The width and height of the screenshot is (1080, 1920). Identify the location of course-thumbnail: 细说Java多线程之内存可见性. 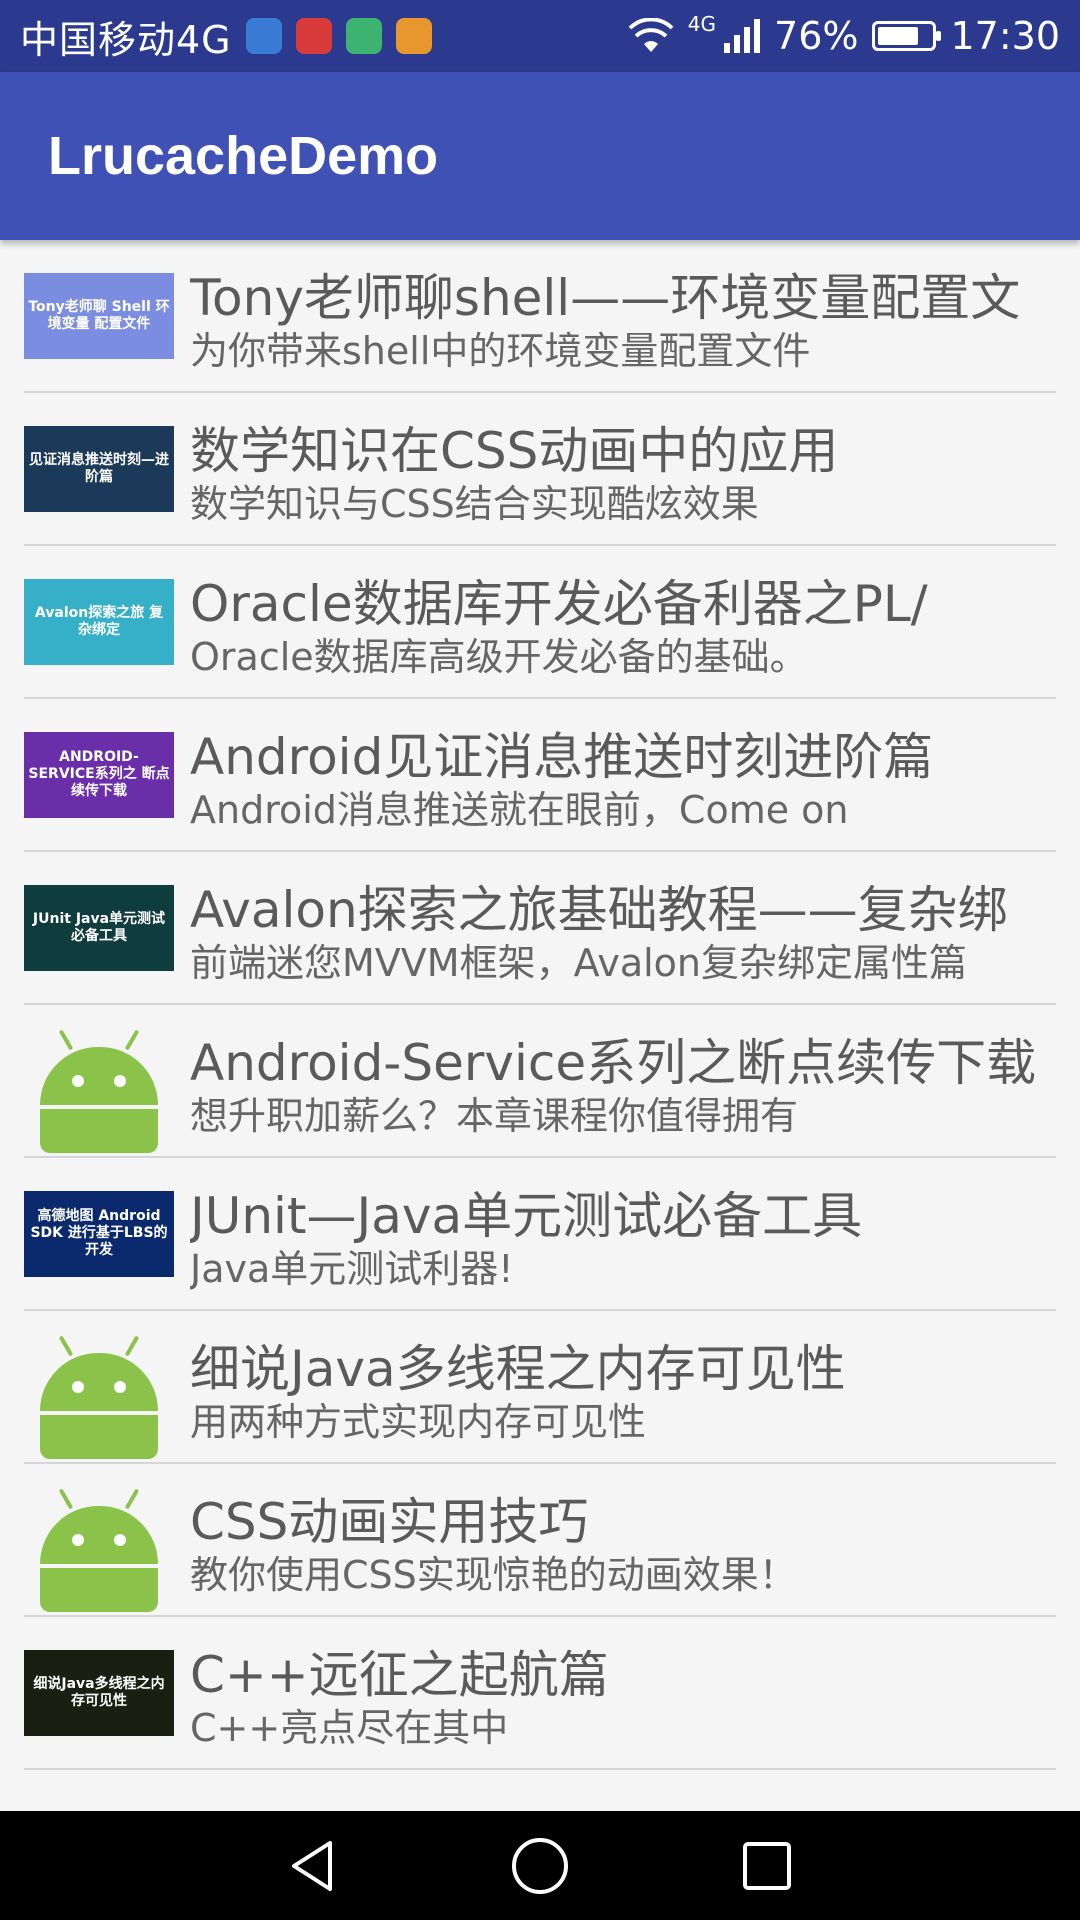
(99, 1692).